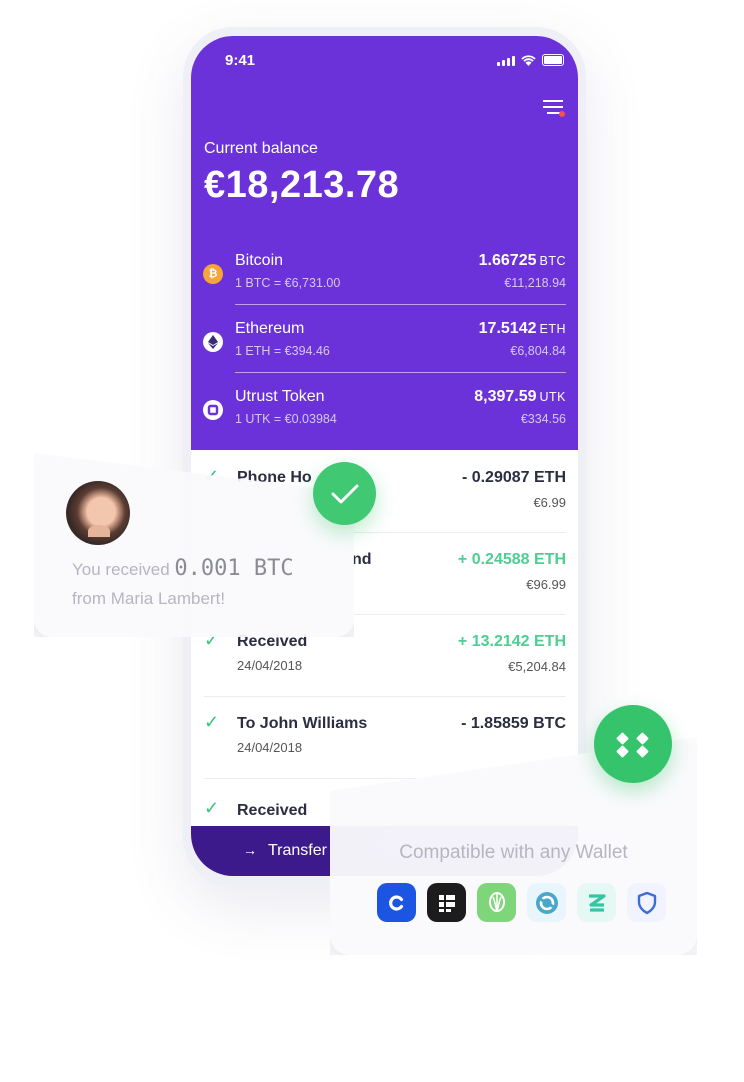  What do you see at coordinates (513, 852) in the screenshot?
I see `compatibility-title: Compatible with any Wallet` at bounding box center [513, 852].